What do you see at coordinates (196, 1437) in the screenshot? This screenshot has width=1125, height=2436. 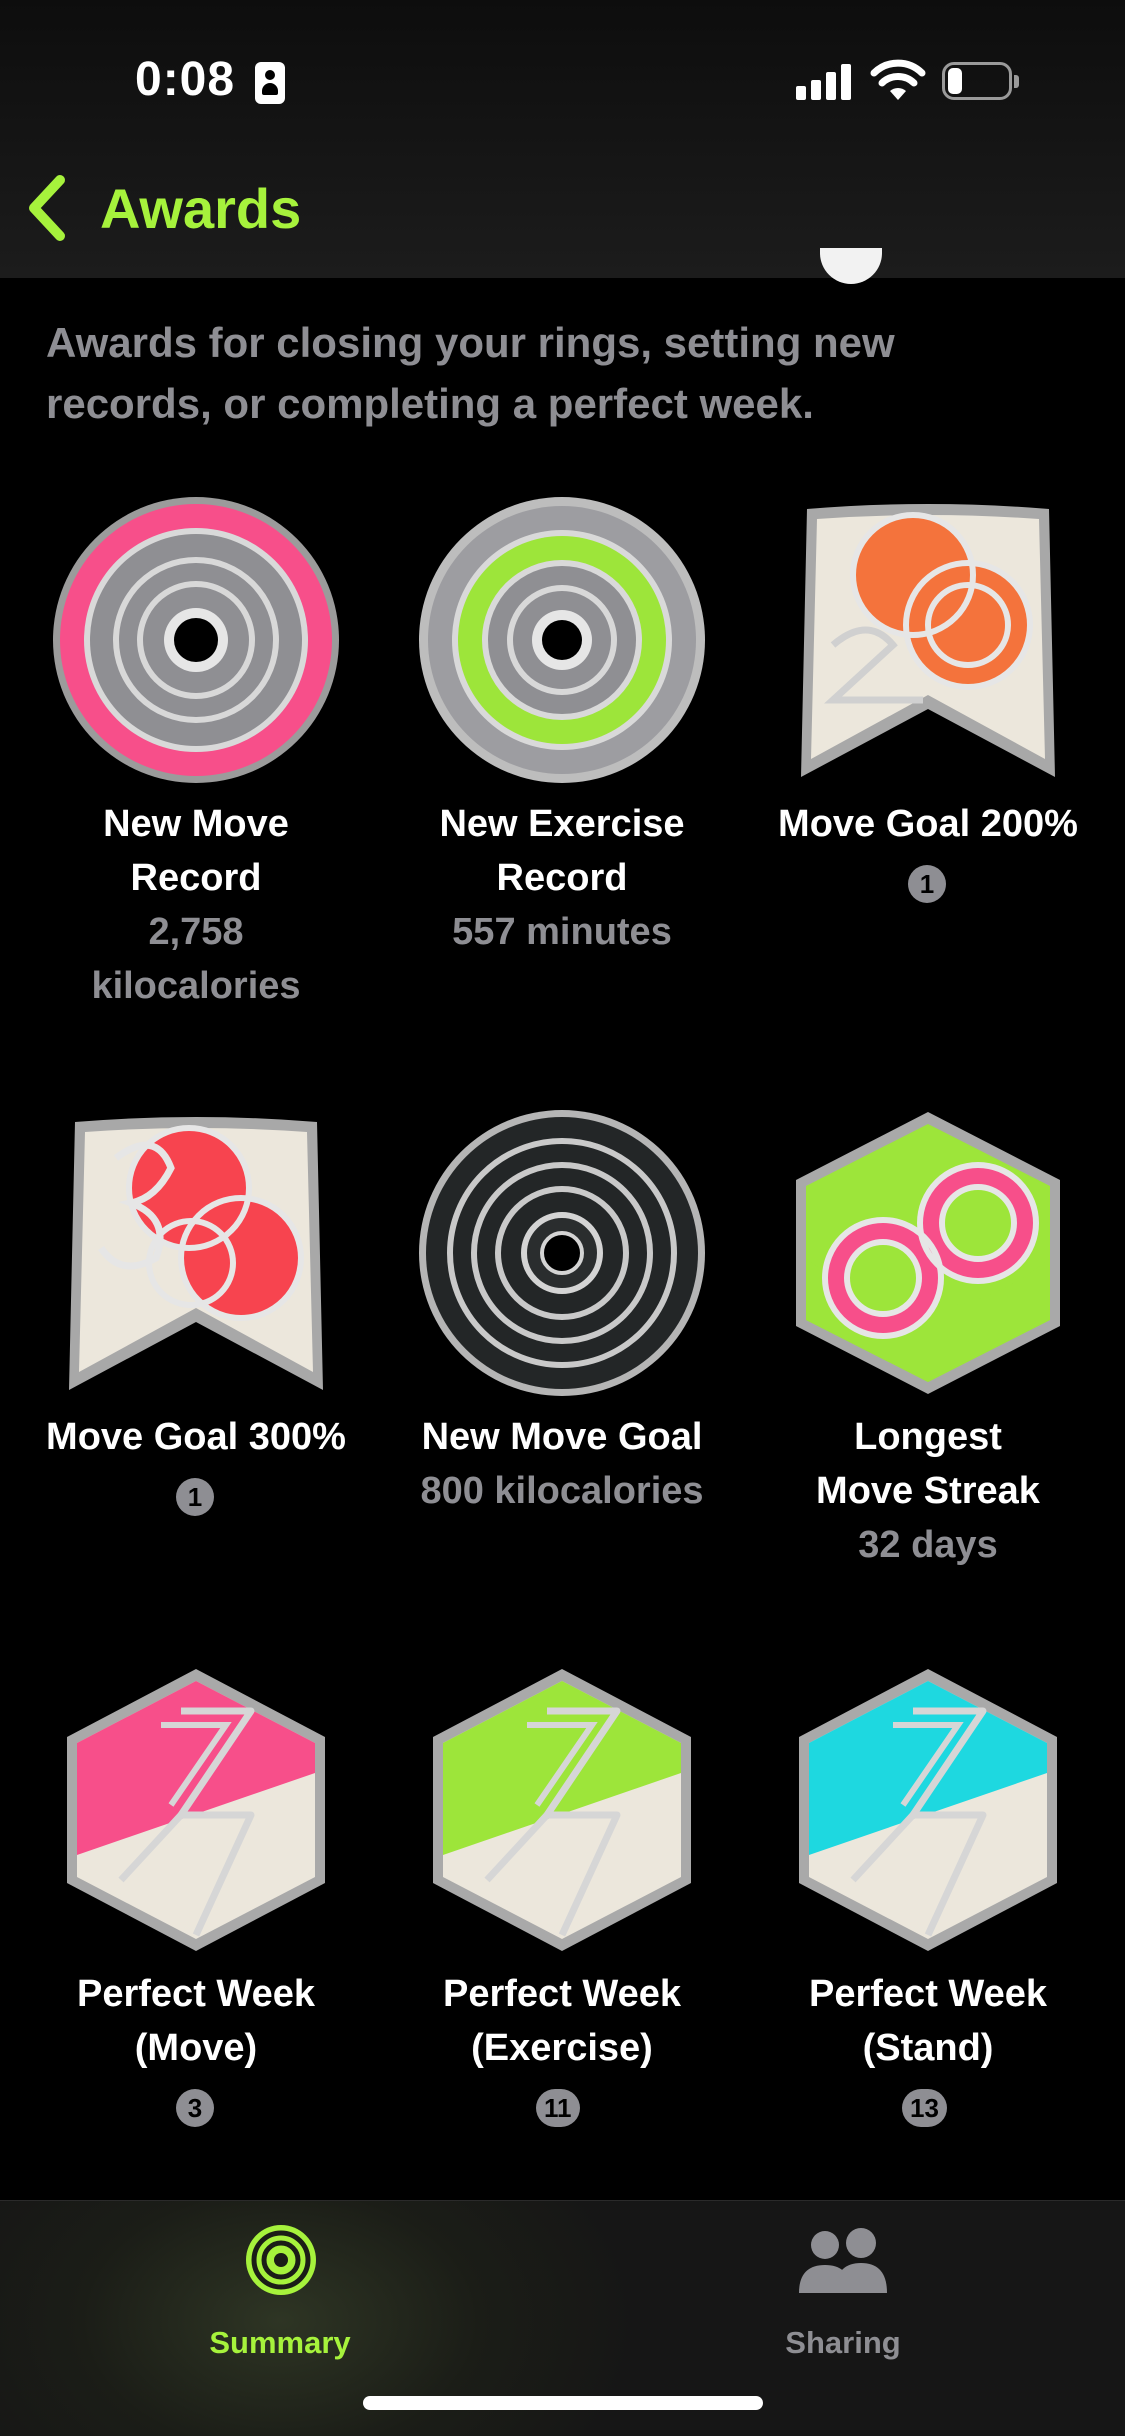 I see `award-title: Move Goal 300%` at bounding box center [196, 1437].